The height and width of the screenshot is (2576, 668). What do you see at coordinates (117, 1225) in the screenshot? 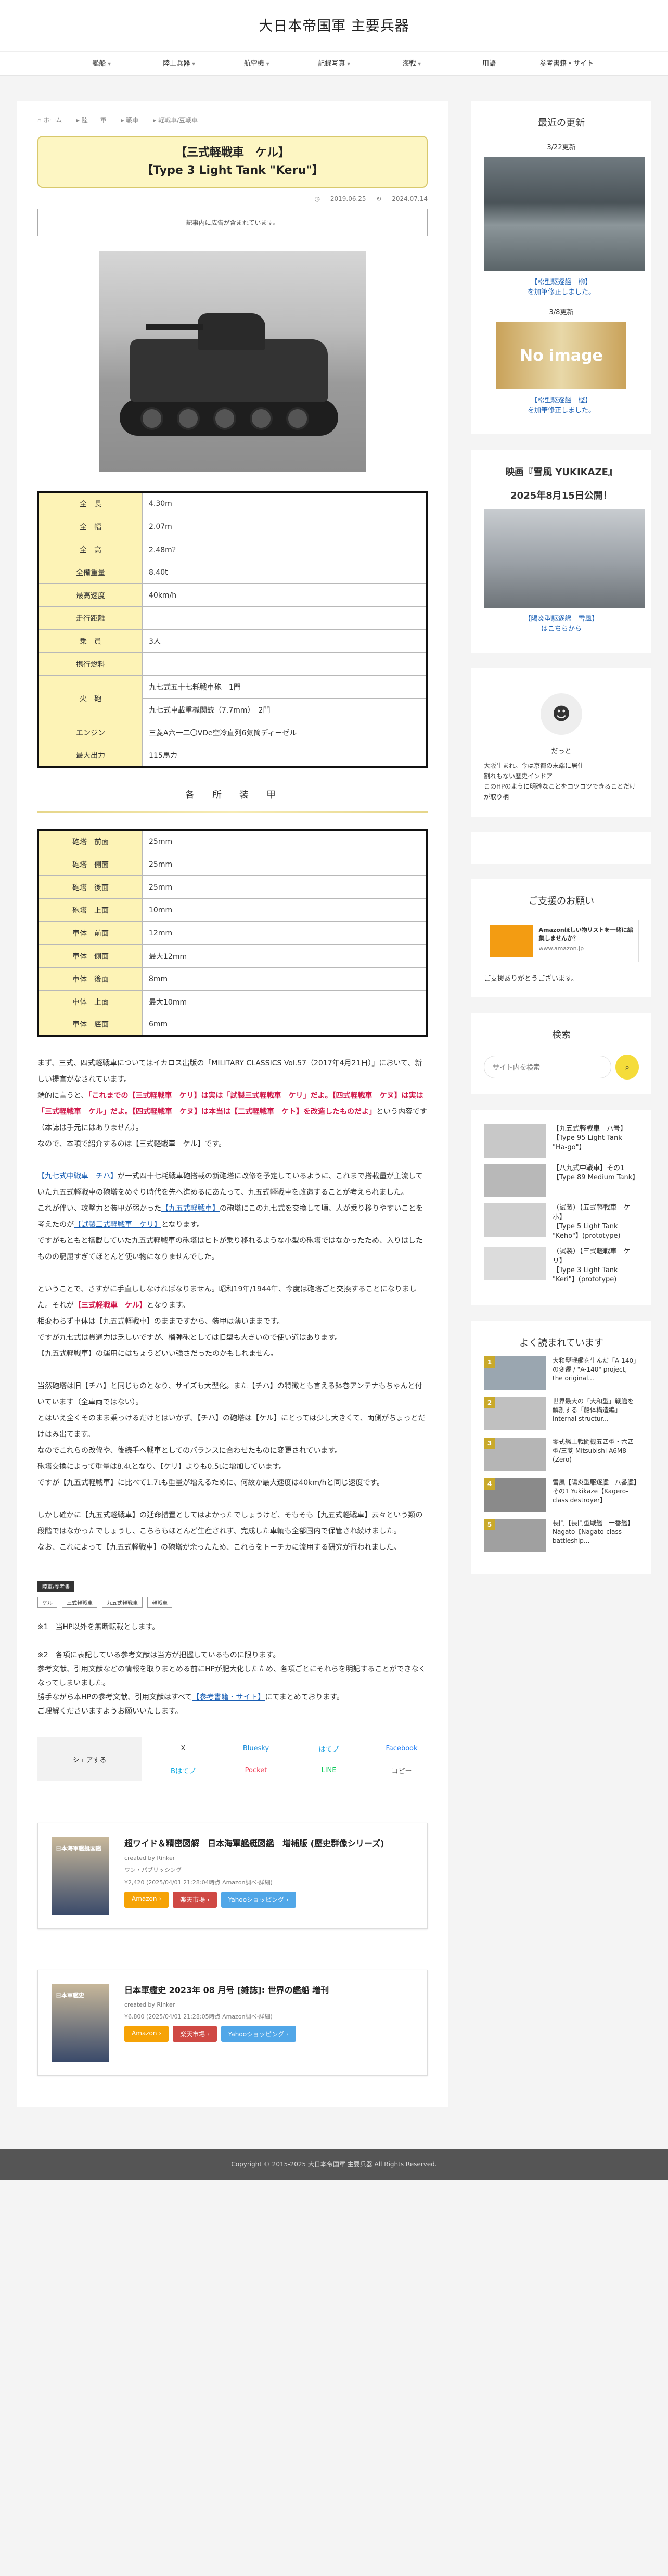
I see `link-keri: 【試製三式軽戦車 ケリ】` at bounding box center [117, 1225].